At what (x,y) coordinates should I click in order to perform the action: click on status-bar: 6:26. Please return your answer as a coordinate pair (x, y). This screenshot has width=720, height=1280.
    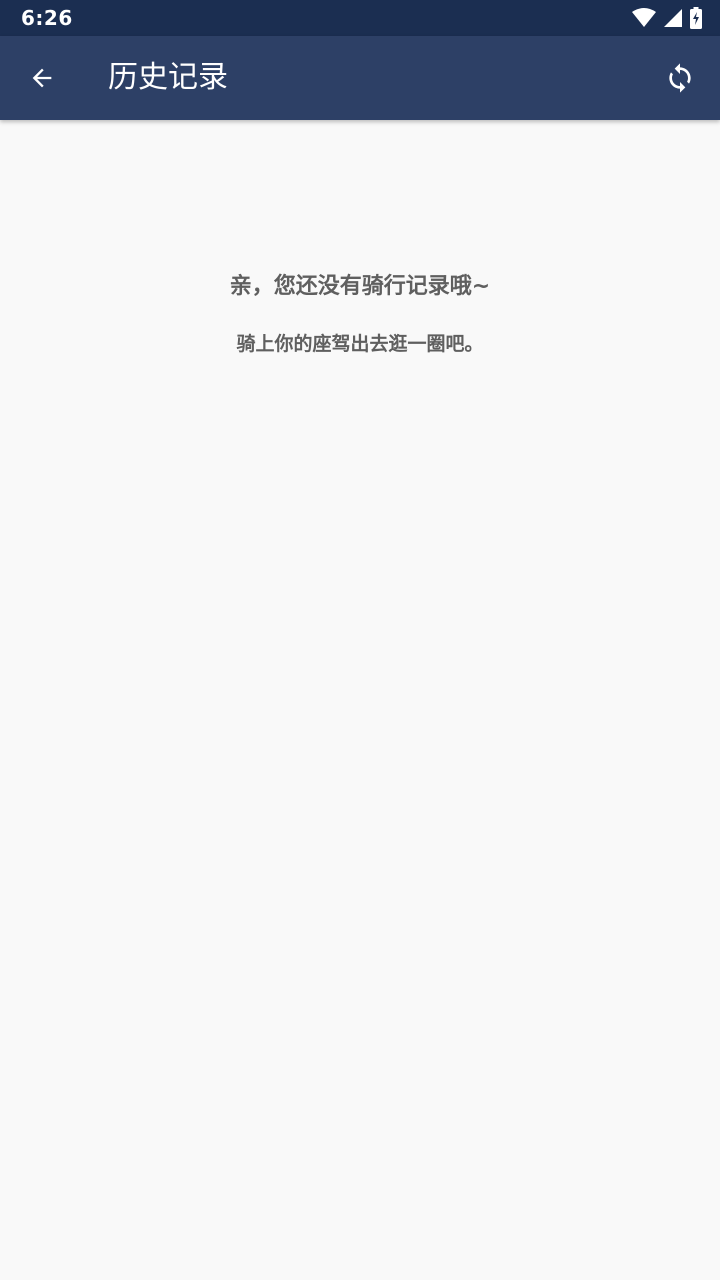
    Looking at the image, I should click on (360, 18).